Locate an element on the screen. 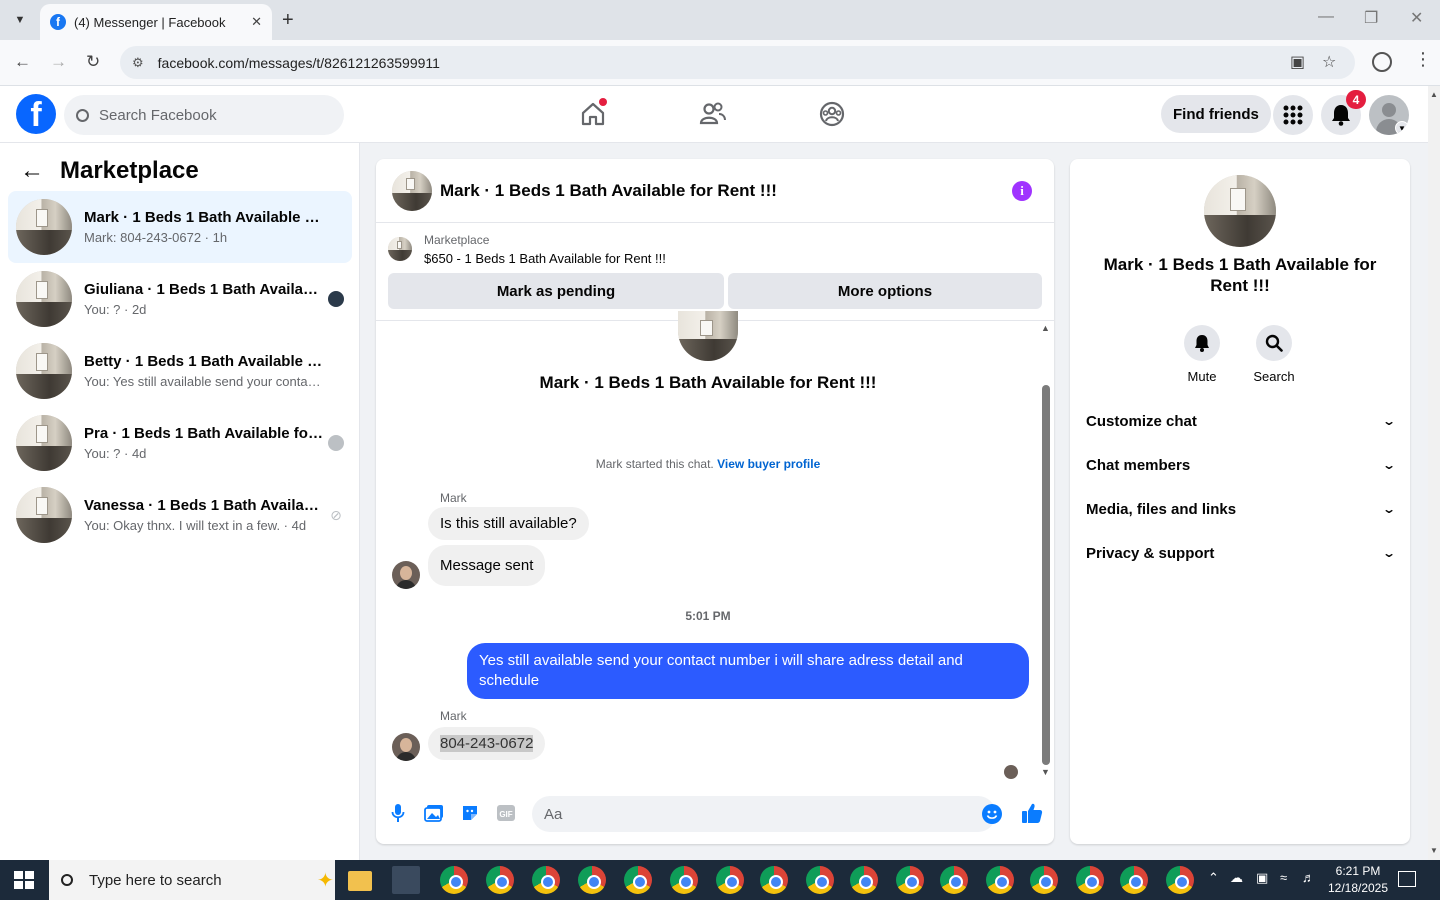  search-in-chat-action: Search is located at coordinates (1274, 354).